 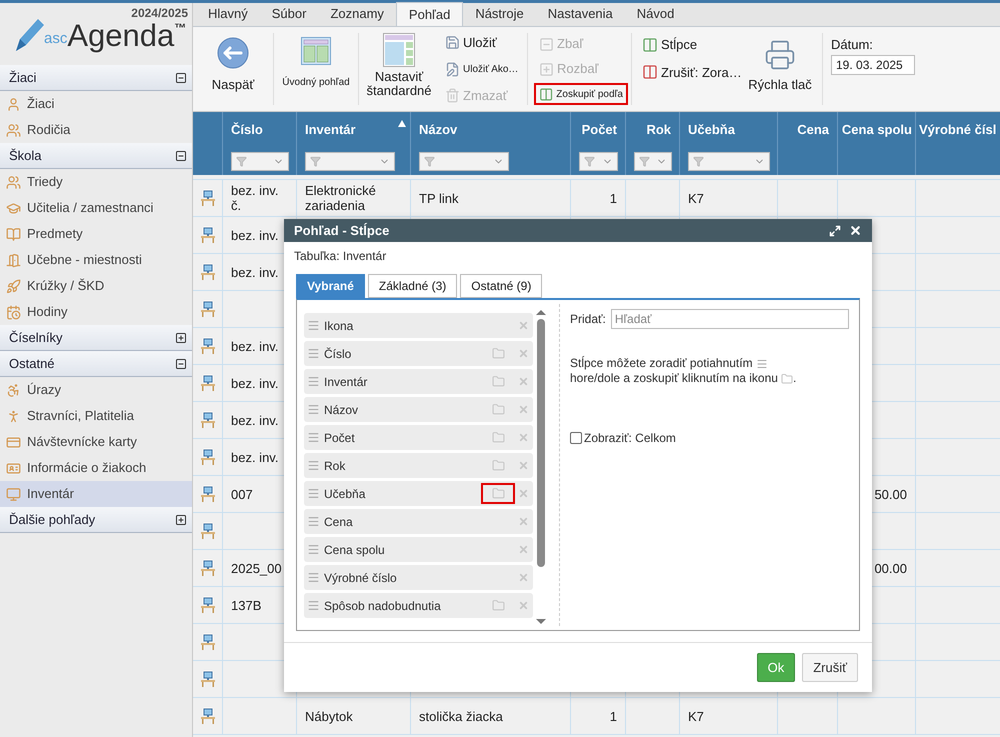 What do you see at coordinates (499, 14) in the screenshot?
I see `menu-tab: Nástroje` at bounding box center [499, 14].